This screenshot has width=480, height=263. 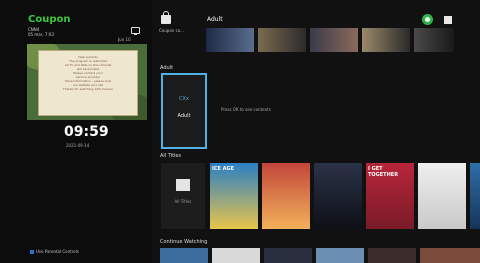 I want to click on tile-number: CXx, so click(x=184, y=99).